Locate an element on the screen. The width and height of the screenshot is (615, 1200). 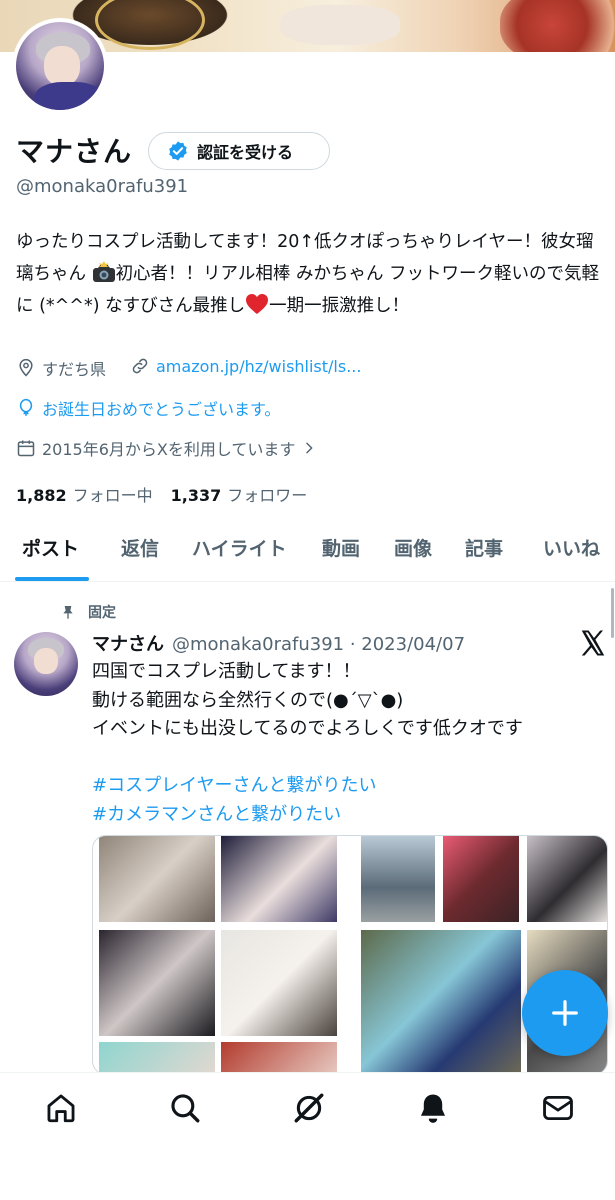
post-author-name: マナさん is located at coordinates (128, 643).